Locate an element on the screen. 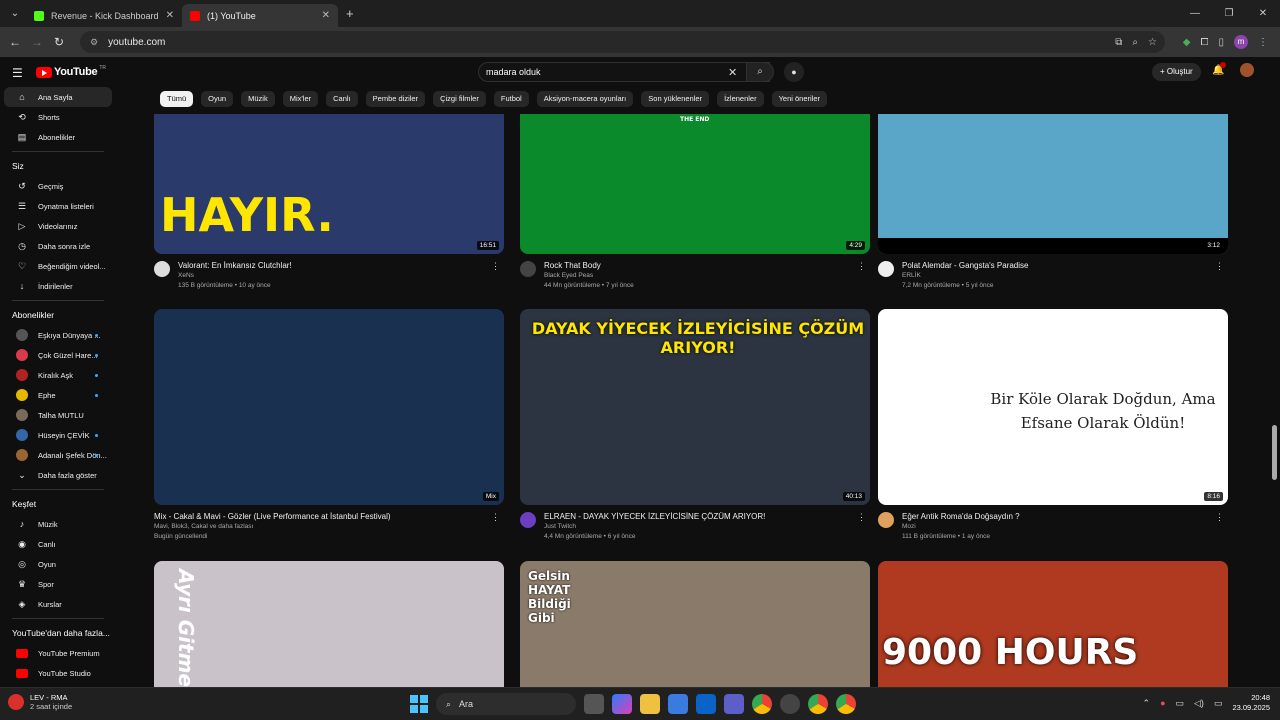 The height and width of the screenshot is (720, 1280). youtube-logo: YouTube TR is located at coordinates (71, 71).